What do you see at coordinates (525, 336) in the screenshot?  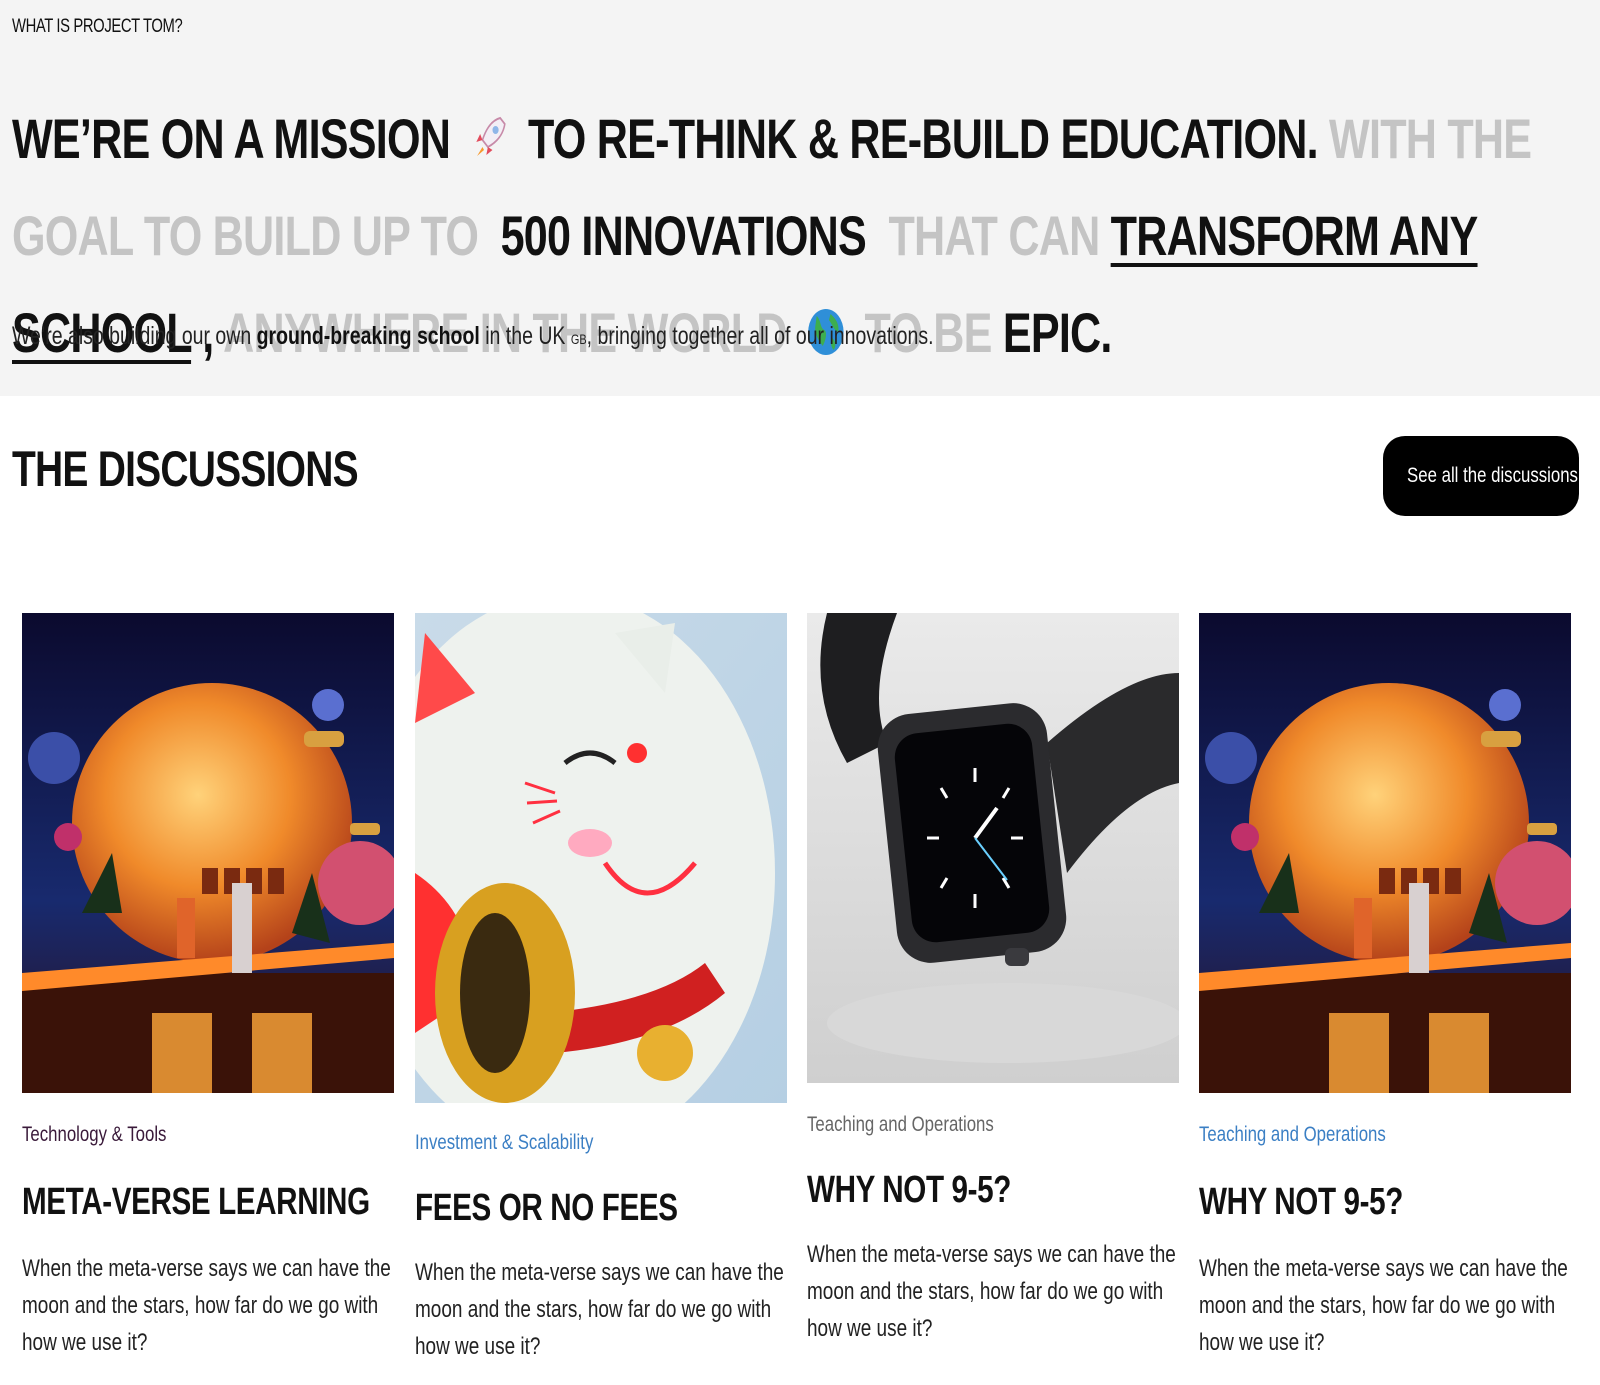 I see `school-note-text-b: in the UK` at bounding box center [525, 336].